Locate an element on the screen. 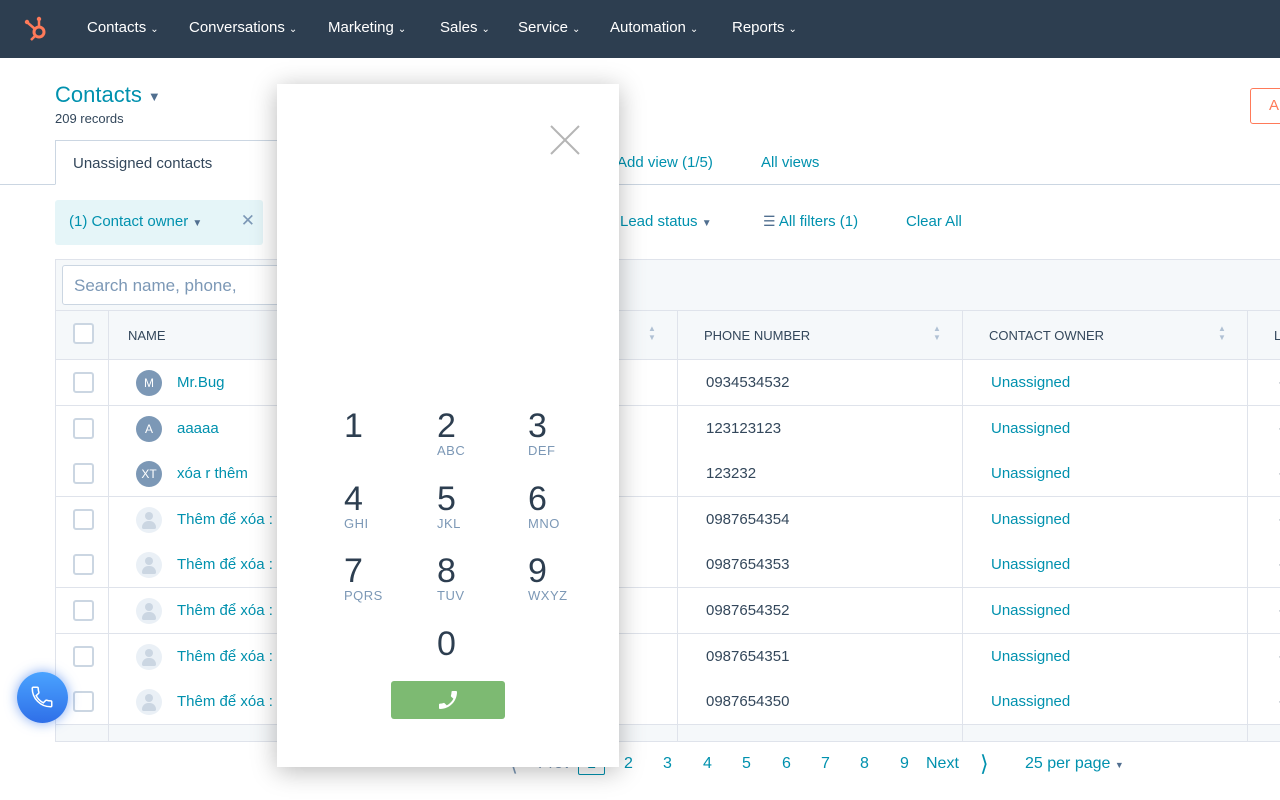 The height and width of the screenshot is (800, 1280). per-page-select: 25 per page ▼ is located at coordinates (1074, 764).